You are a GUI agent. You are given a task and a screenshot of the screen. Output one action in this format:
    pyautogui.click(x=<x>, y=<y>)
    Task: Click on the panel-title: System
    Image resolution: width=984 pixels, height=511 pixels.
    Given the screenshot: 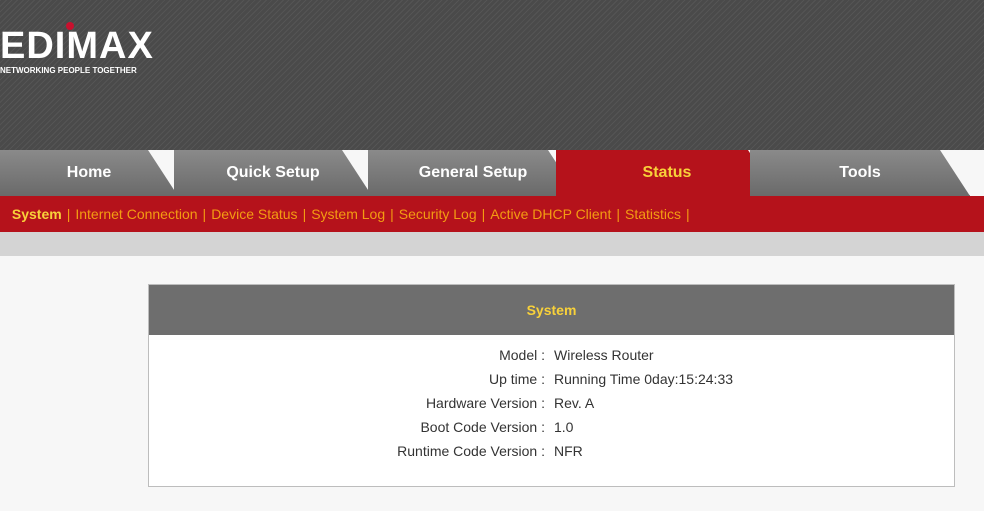 What is the action you would take?
    pyautogui.click(x=551, y=310)
    